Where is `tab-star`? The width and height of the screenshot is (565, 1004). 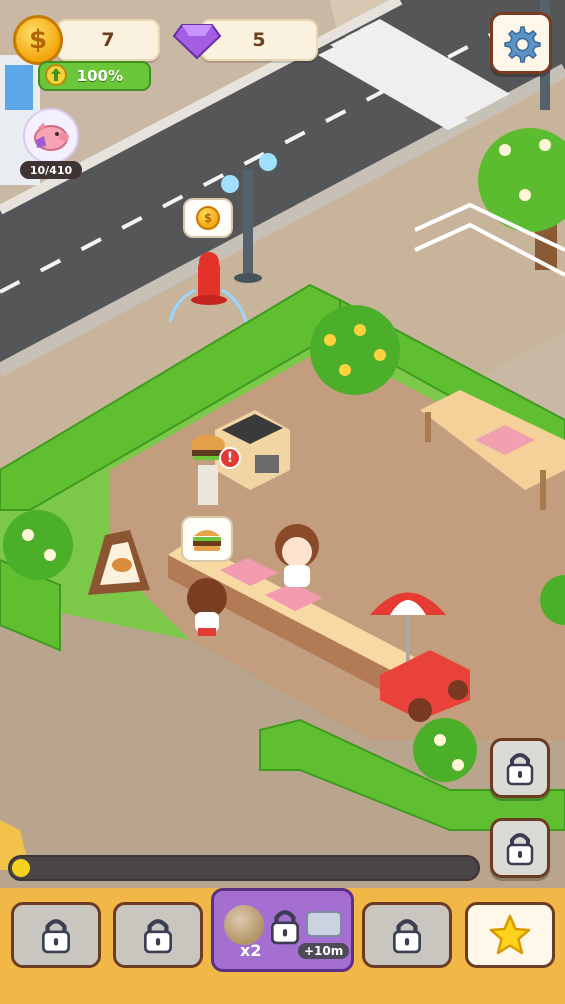
tab-star is located at coordinates (510, 935).